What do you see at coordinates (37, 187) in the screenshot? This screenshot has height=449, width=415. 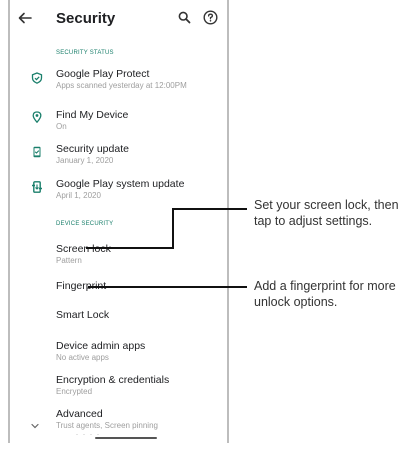 I see `system-update-icon` at bounding box center [37, 187].